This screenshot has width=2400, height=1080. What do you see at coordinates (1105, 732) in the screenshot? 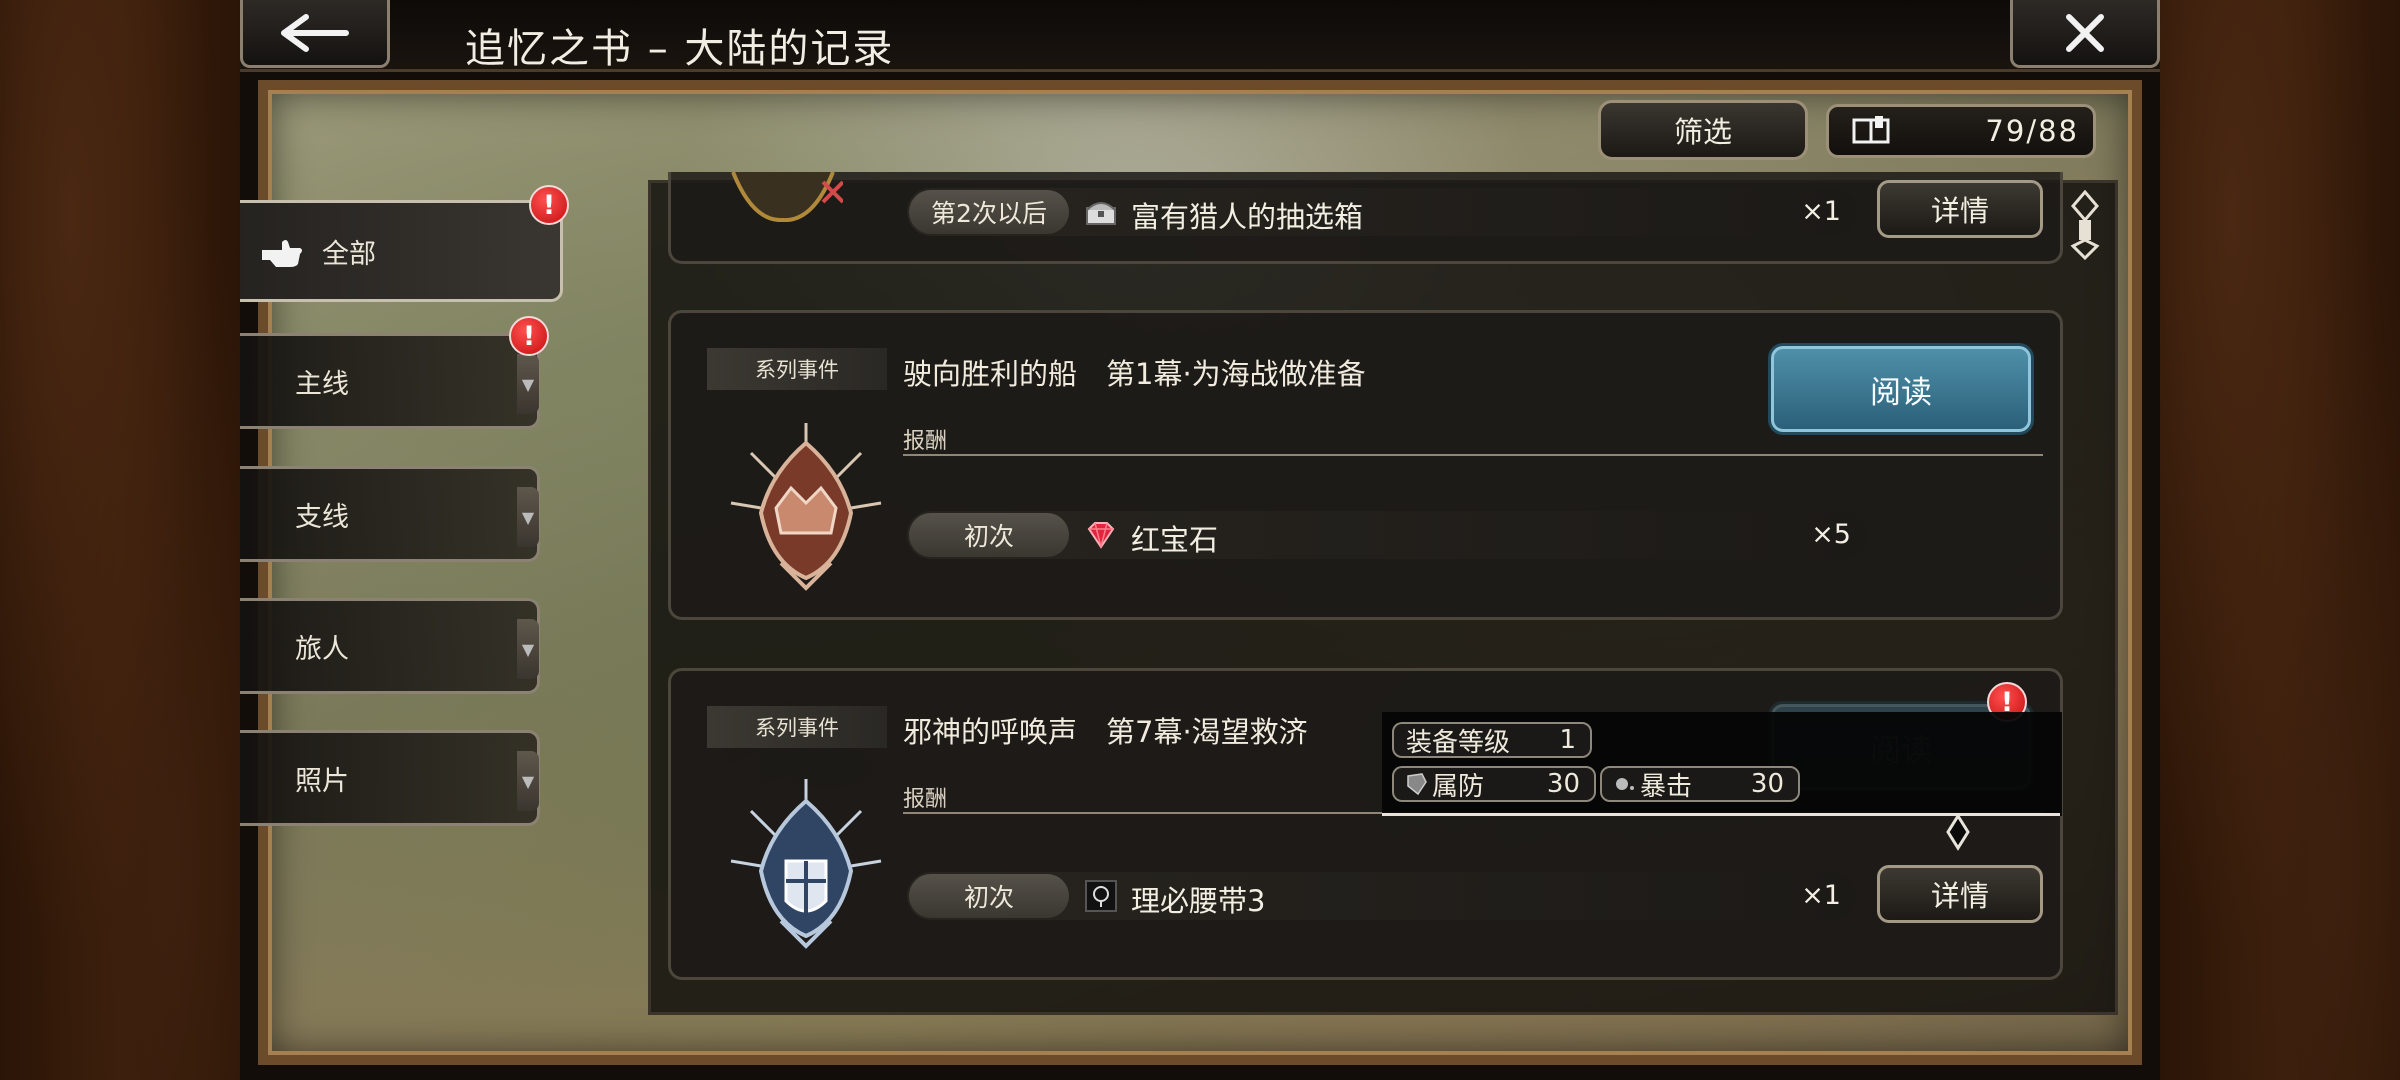
I see `event-title: 邪神的呼唤声 第7幕·渴望救济` at bounding box center [1105, 732].